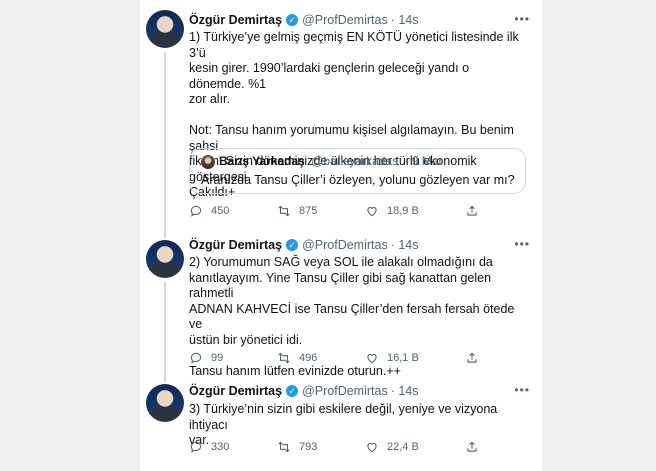 The image size is (656, 471). I want to click on like-button: 18,9 B, so click(392, 211).